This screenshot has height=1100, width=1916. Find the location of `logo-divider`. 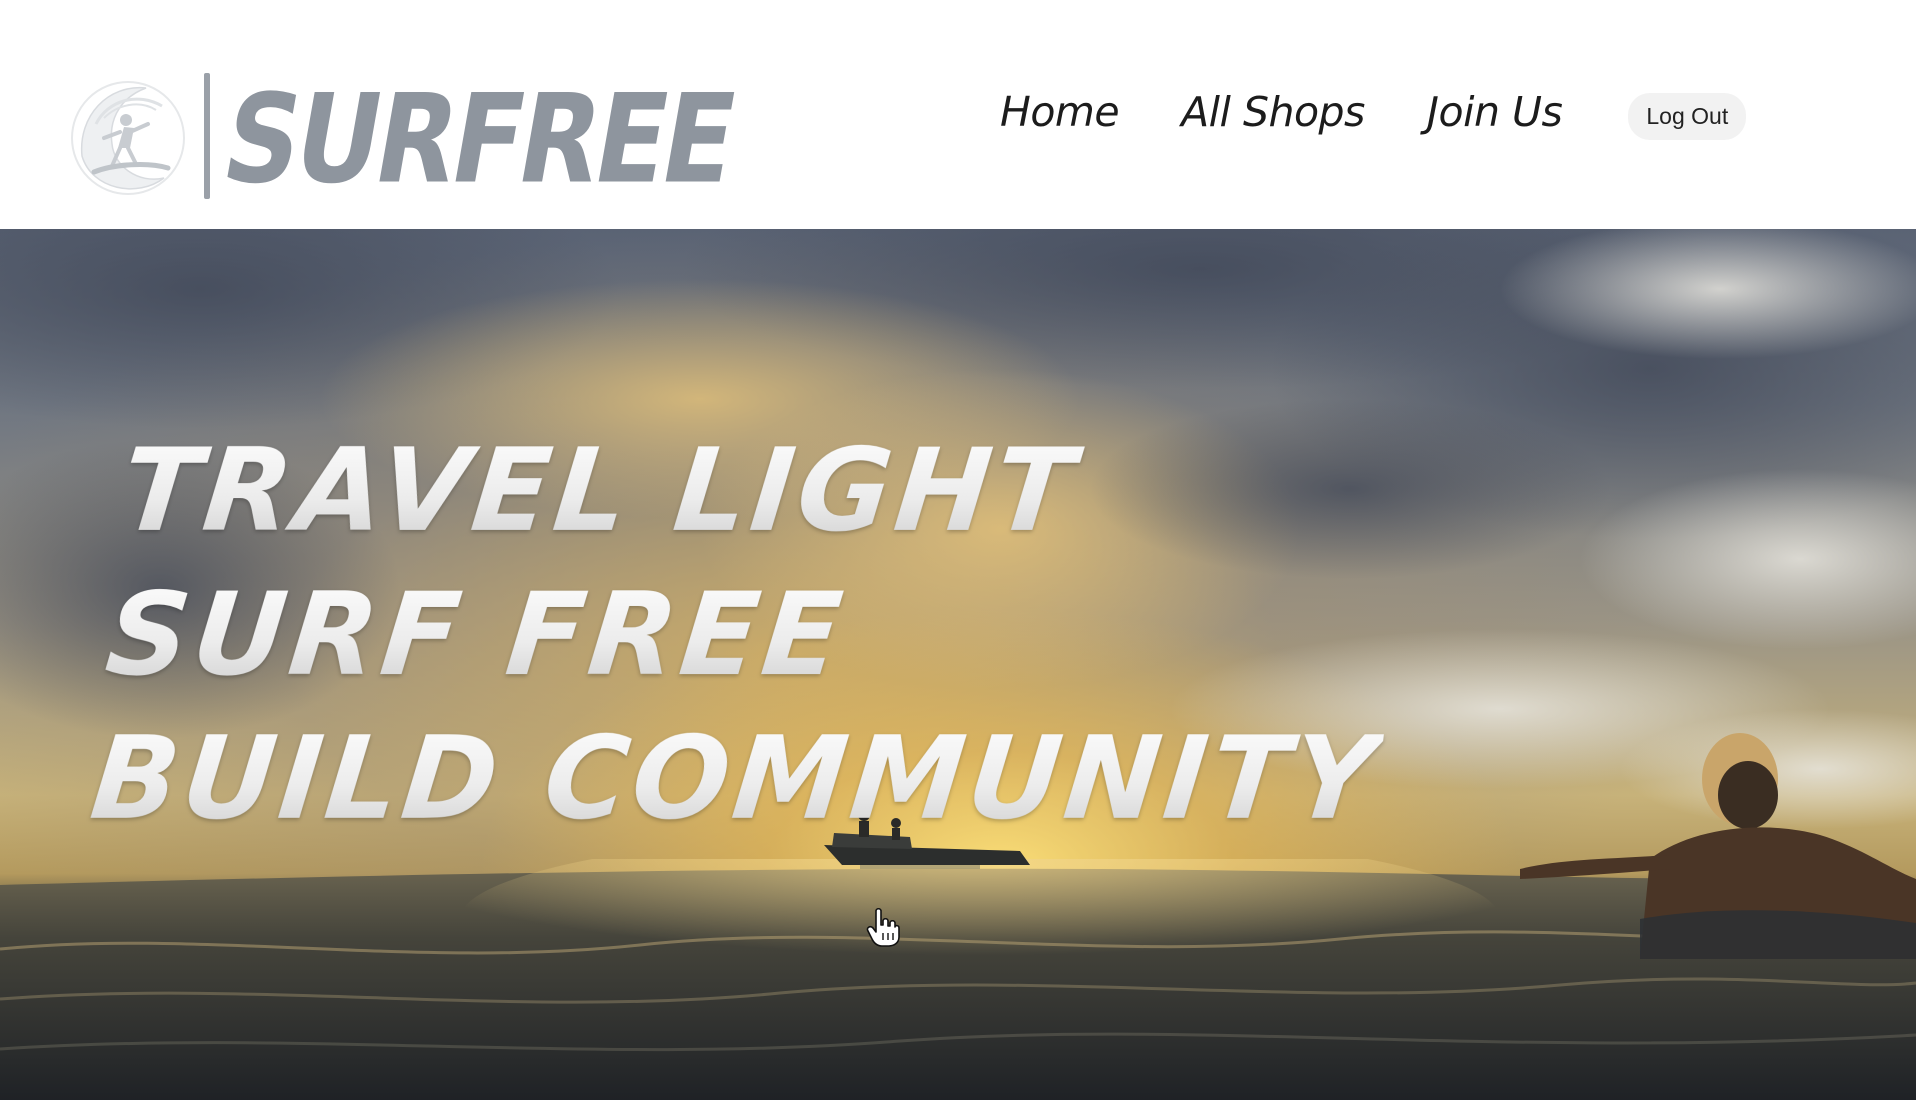

logo-divider is located at coordinates (207, 136).